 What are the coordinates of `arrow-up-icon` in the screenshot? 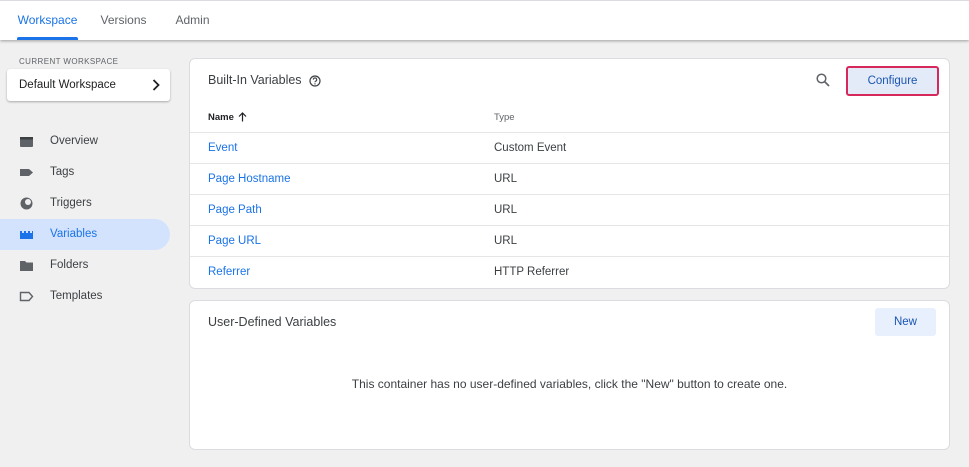 It's located at (242, 117).